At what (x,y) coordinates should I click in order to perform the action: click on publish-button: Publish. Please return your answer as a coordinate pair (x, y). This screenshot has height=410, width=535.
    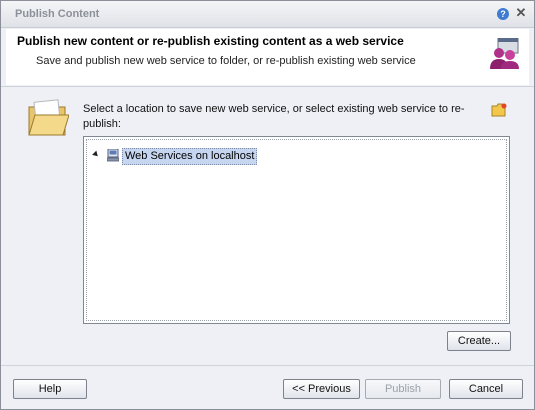
    Looking at the image, I should click on (403, 389).